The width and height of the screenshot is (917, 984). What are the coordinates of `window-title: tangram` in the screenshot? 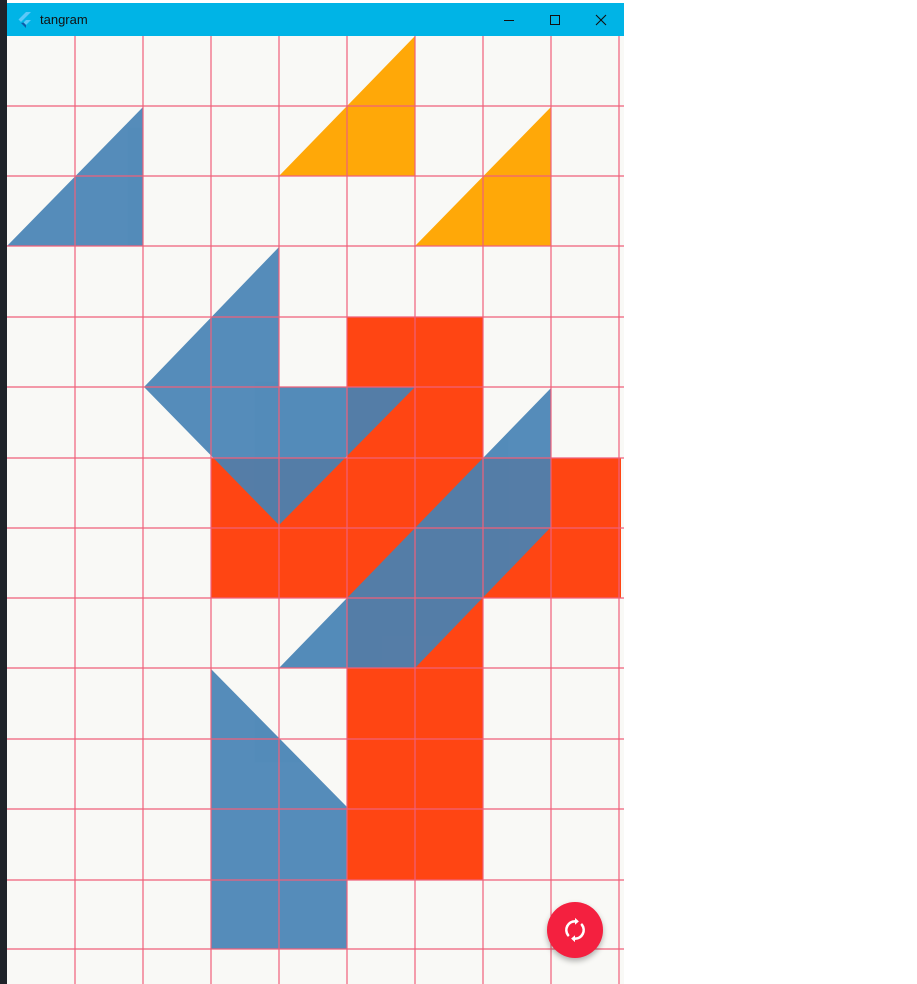 It's located at (64, 19).